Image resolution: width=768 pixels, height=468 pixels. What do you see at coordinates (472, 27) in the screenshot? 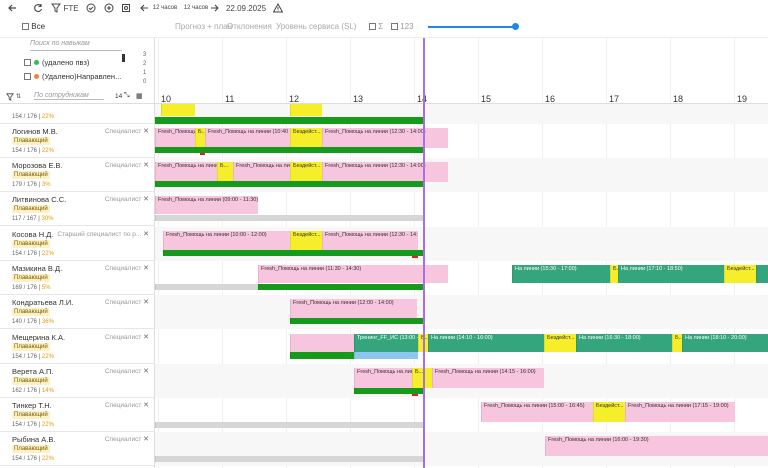
I see `zoom-slider` at bounding box center [472, 27].